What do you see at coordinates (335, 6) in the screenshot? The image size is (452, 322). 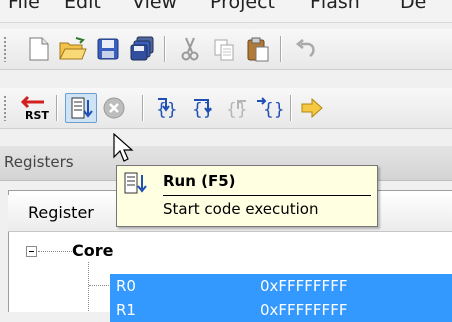 I see `menu-flash: Flash` at bounding box center [335, 6].